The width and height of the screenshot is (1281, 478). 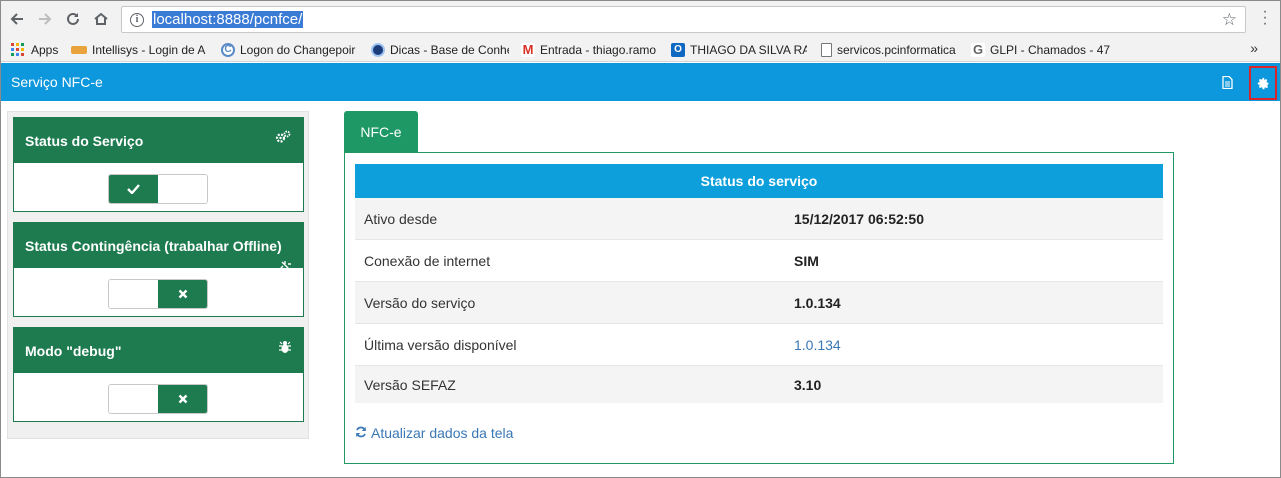 What do you see at coordinates (528, 49) in the screenshot?
I see `gmail-icon: M` at bounding box center [528, 49].